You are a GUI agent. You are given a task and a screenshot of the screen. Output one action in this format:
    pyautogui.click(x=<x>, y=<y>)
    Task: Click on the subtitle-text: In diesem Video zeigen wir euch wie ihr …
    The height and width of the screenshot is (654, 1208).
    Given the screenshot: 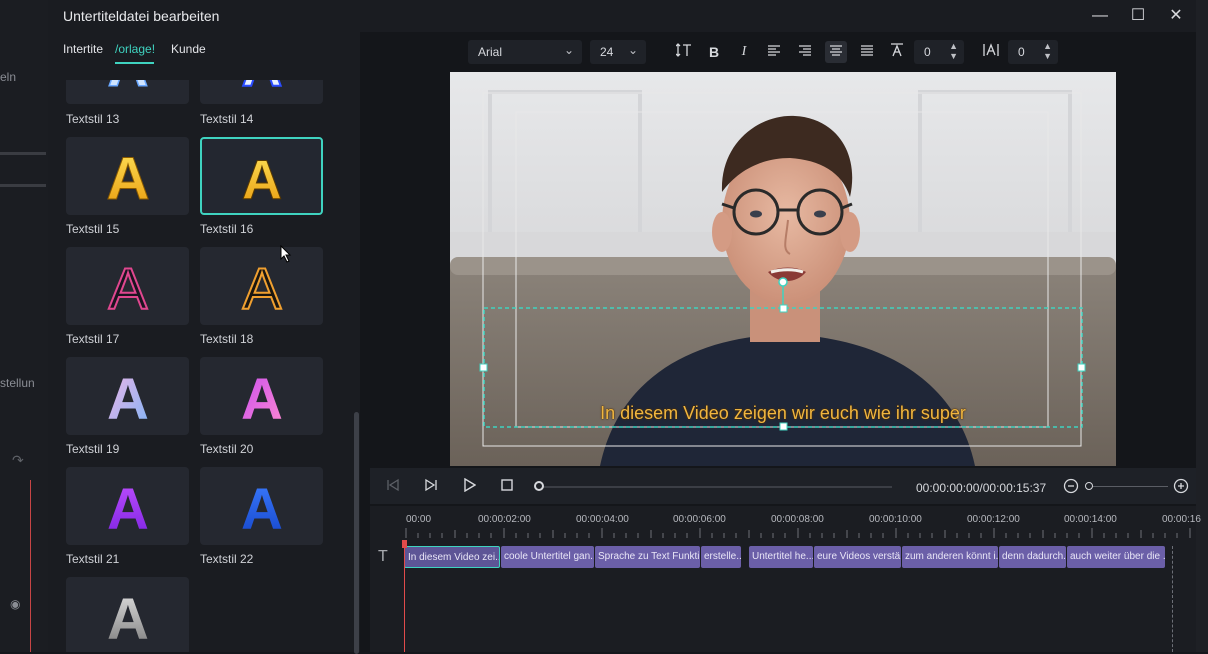 What is the action you would take?
    pyautogui.click(x=783, y=413)
    